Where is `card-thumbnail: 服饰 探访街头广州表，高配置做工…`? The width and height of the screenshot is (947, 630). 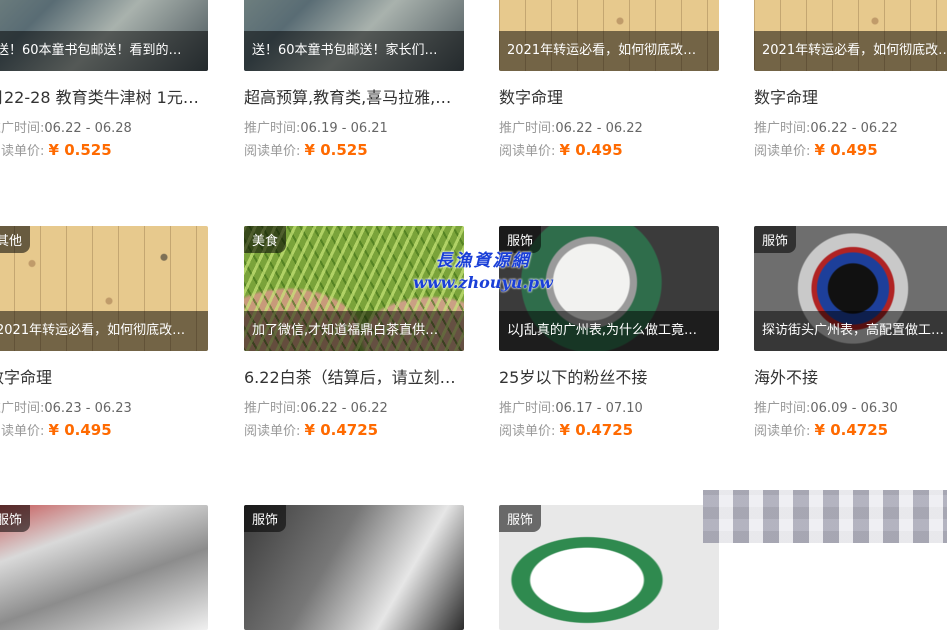 card-thumbnail: 服饰 探访街头广州表，高配置做工… is located at coordinates (850, 288).